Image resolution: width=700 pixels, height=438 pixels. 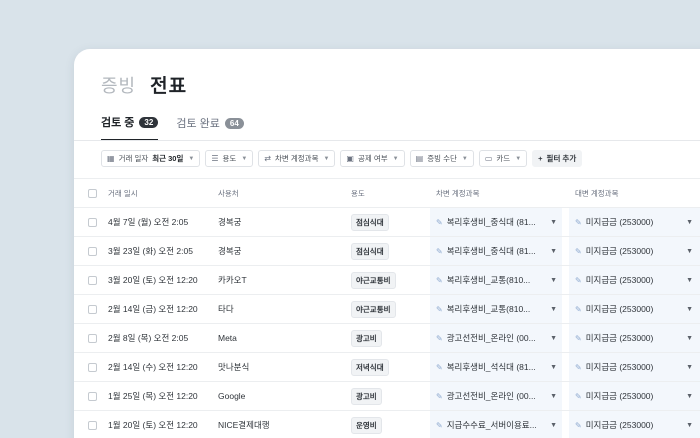 What do you see at coordinates (232, 396) in the screenshot?
I see `row-store: Google` at bounding box center [232, 396].